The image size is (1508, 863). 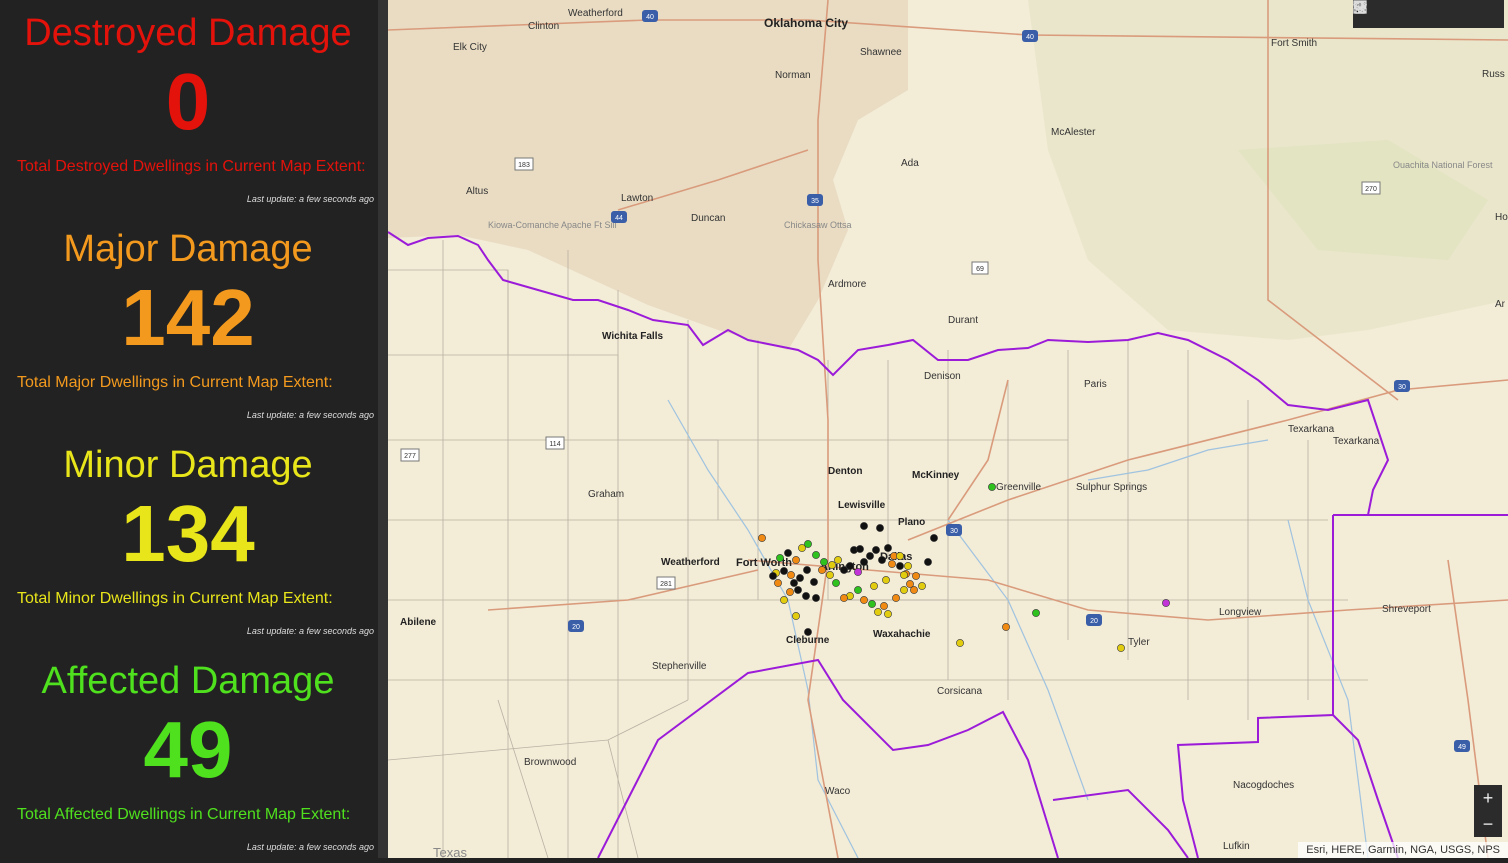 What do you see at coordinates (910, 163) in the screenshot?
I see `map-label: Ada` at bounding box center [910, 163].